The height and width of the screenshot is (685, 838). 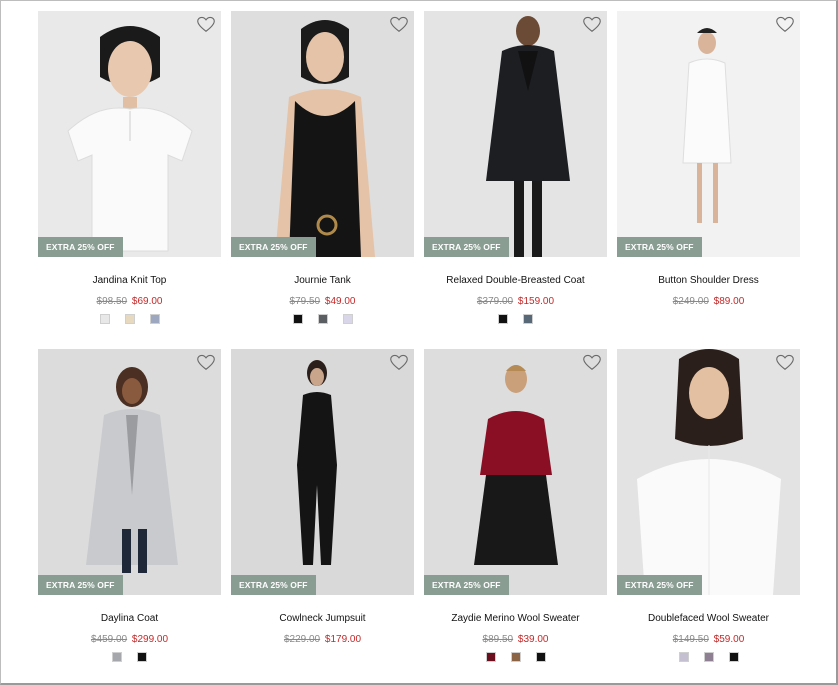 What do you see at coordinates (729, 301) in the screenshot?
I see `sale-price: $89.00` at bounding box center [729, 301].